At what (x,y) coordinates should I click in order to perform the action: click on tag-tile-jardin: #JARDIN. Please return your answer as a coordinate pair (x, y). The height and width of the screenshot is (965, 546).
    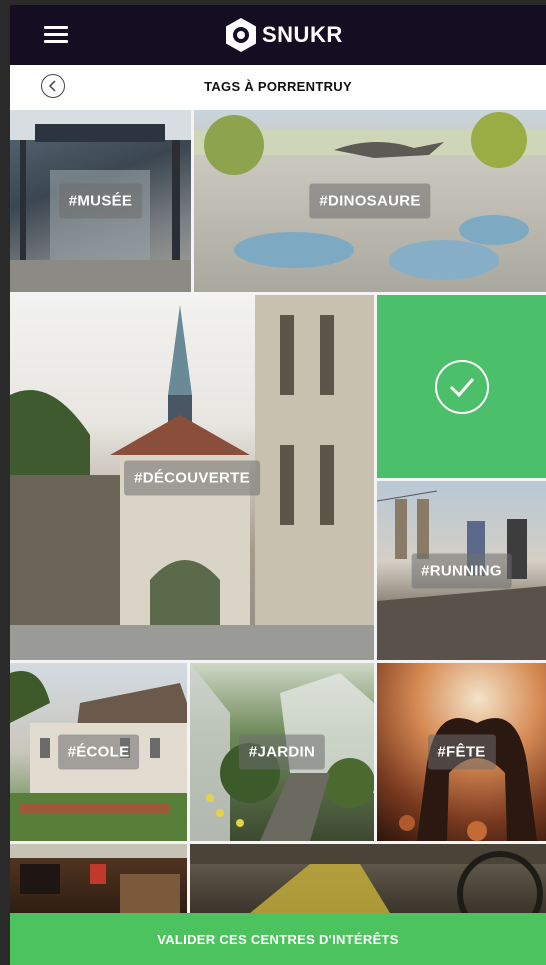
    Looking at the image, I should click on (282, 752).